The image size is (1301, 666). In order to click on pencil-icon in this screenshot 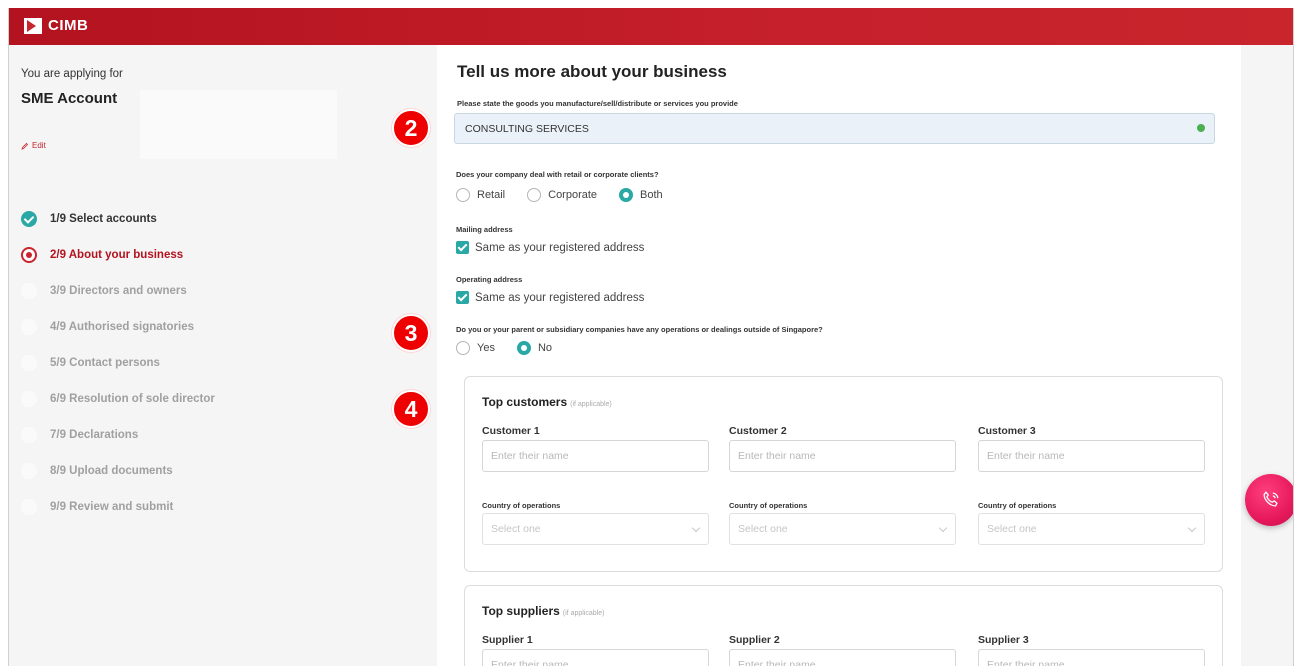, I will do `click(25, 146)`.